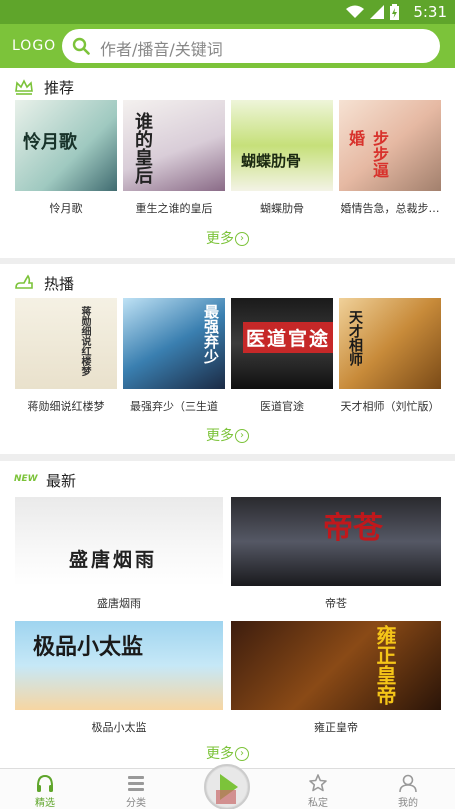 The width and height of the screenshot is (455, 809). I want to click on book-cover: 极品小太监, so click(119, 665).